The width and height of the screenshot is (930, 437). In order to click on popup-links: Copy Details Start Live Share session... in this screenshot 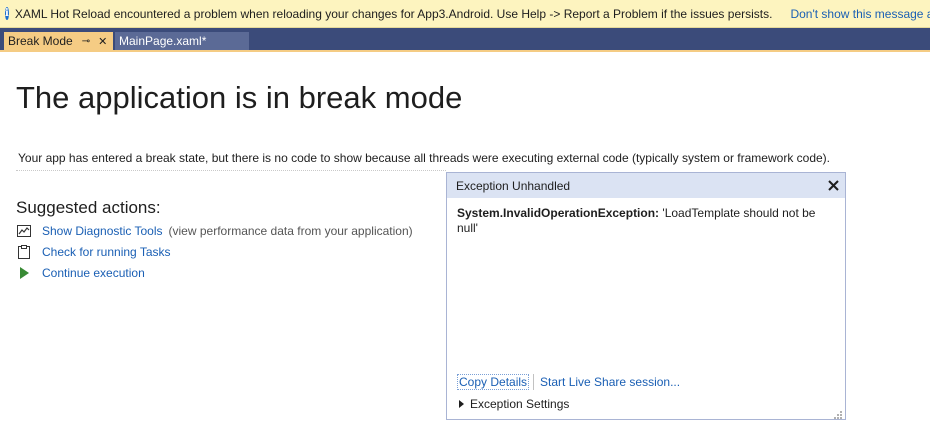, I will do `click(568, 382)`.